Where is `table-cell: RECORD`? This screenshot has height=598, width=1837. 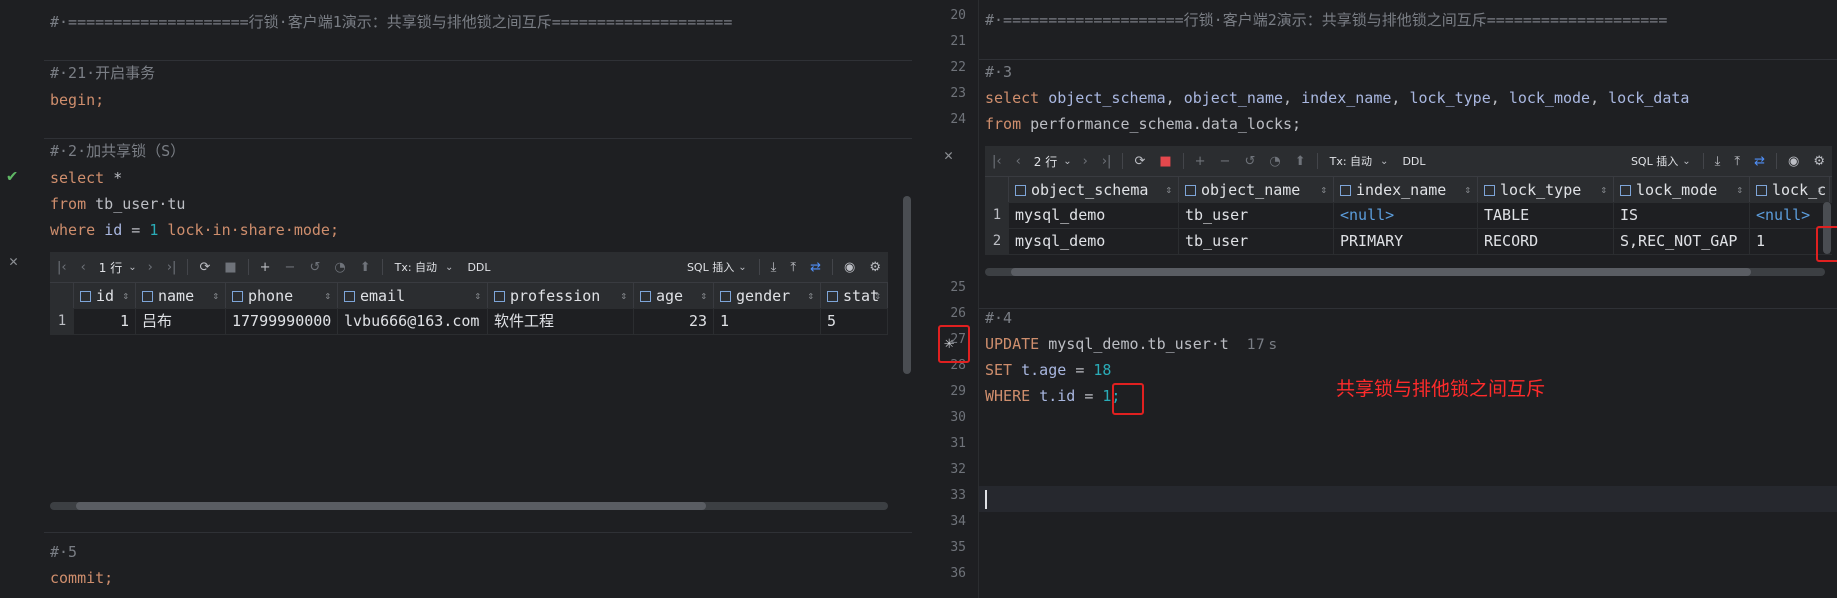 table-cell: RECORD is located at coordinates (1546, 241).